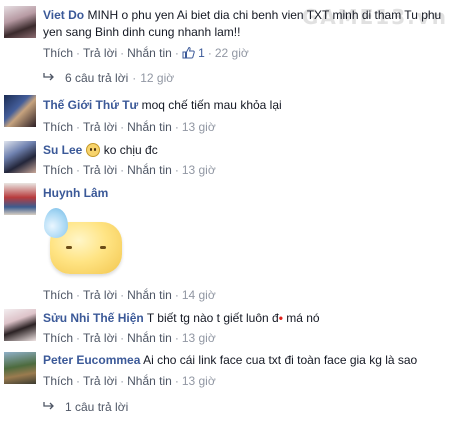 The image size is (450, 427). Describe the element at coordinates (96, 78) in the screenshot. I see `replies-count: 6 câu trả lời` at that location.